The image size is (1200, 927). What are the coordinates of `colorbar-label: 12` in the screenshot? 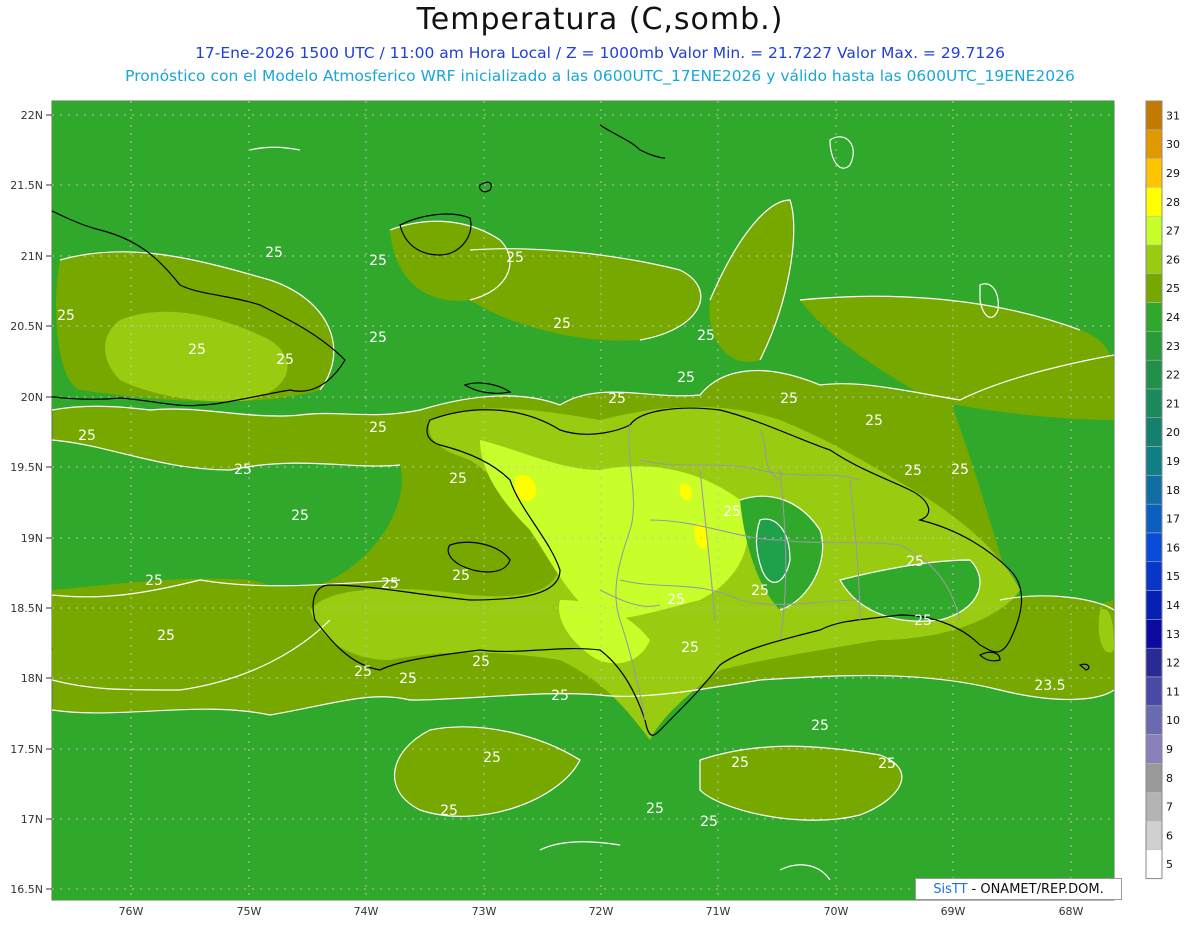 It's located at (1173, 663).